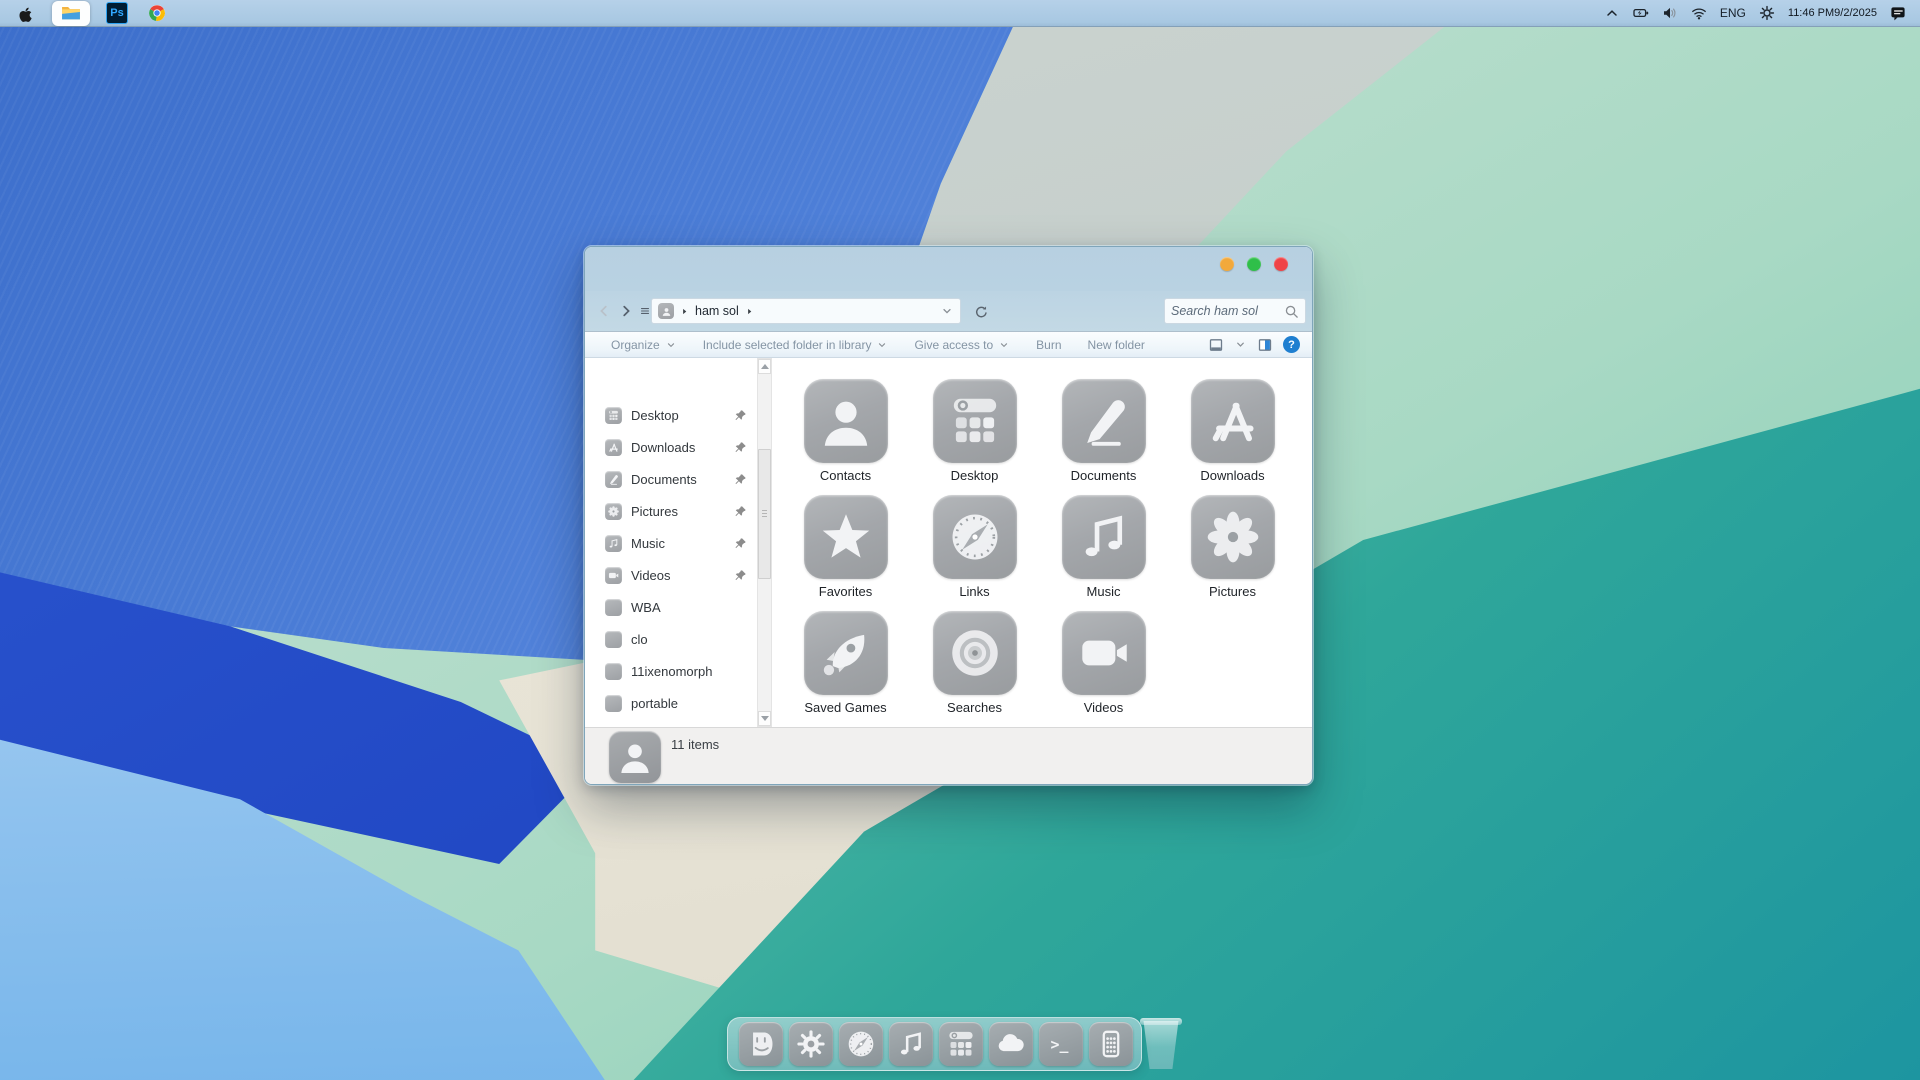 The height and width of the screenshot is (1080, 1920). I want to click on dock-item-device-keypad, so click(1111, 1044).